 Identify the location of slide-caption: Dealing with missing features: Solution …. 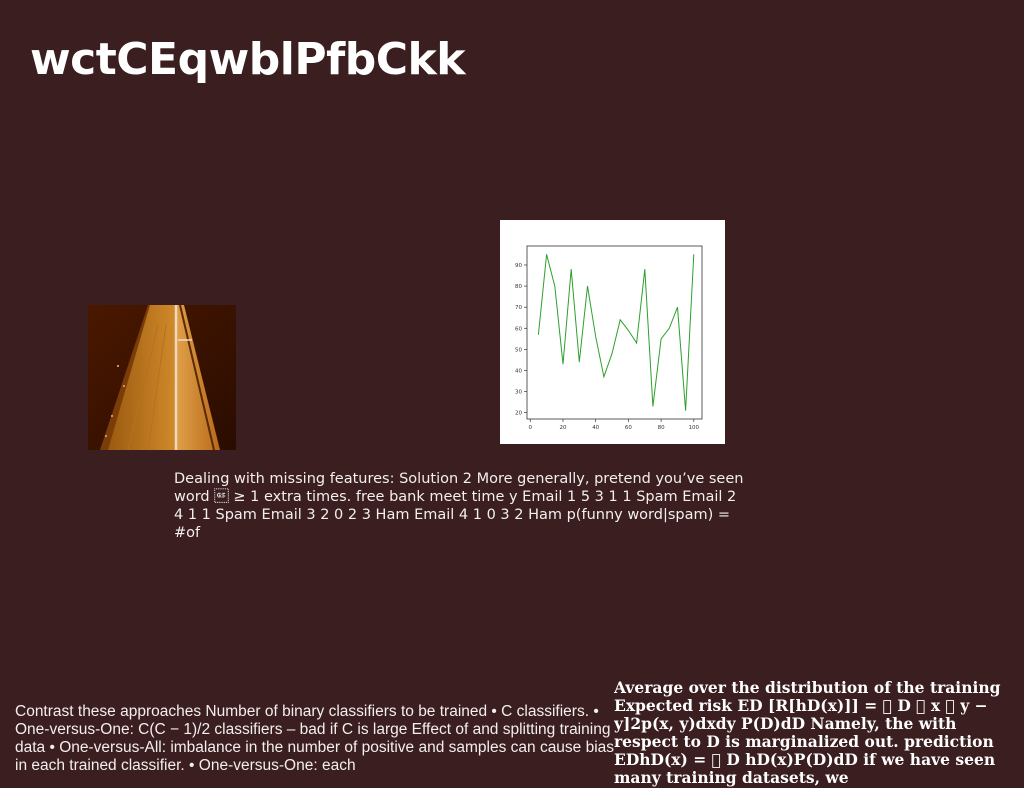
(459, 506).